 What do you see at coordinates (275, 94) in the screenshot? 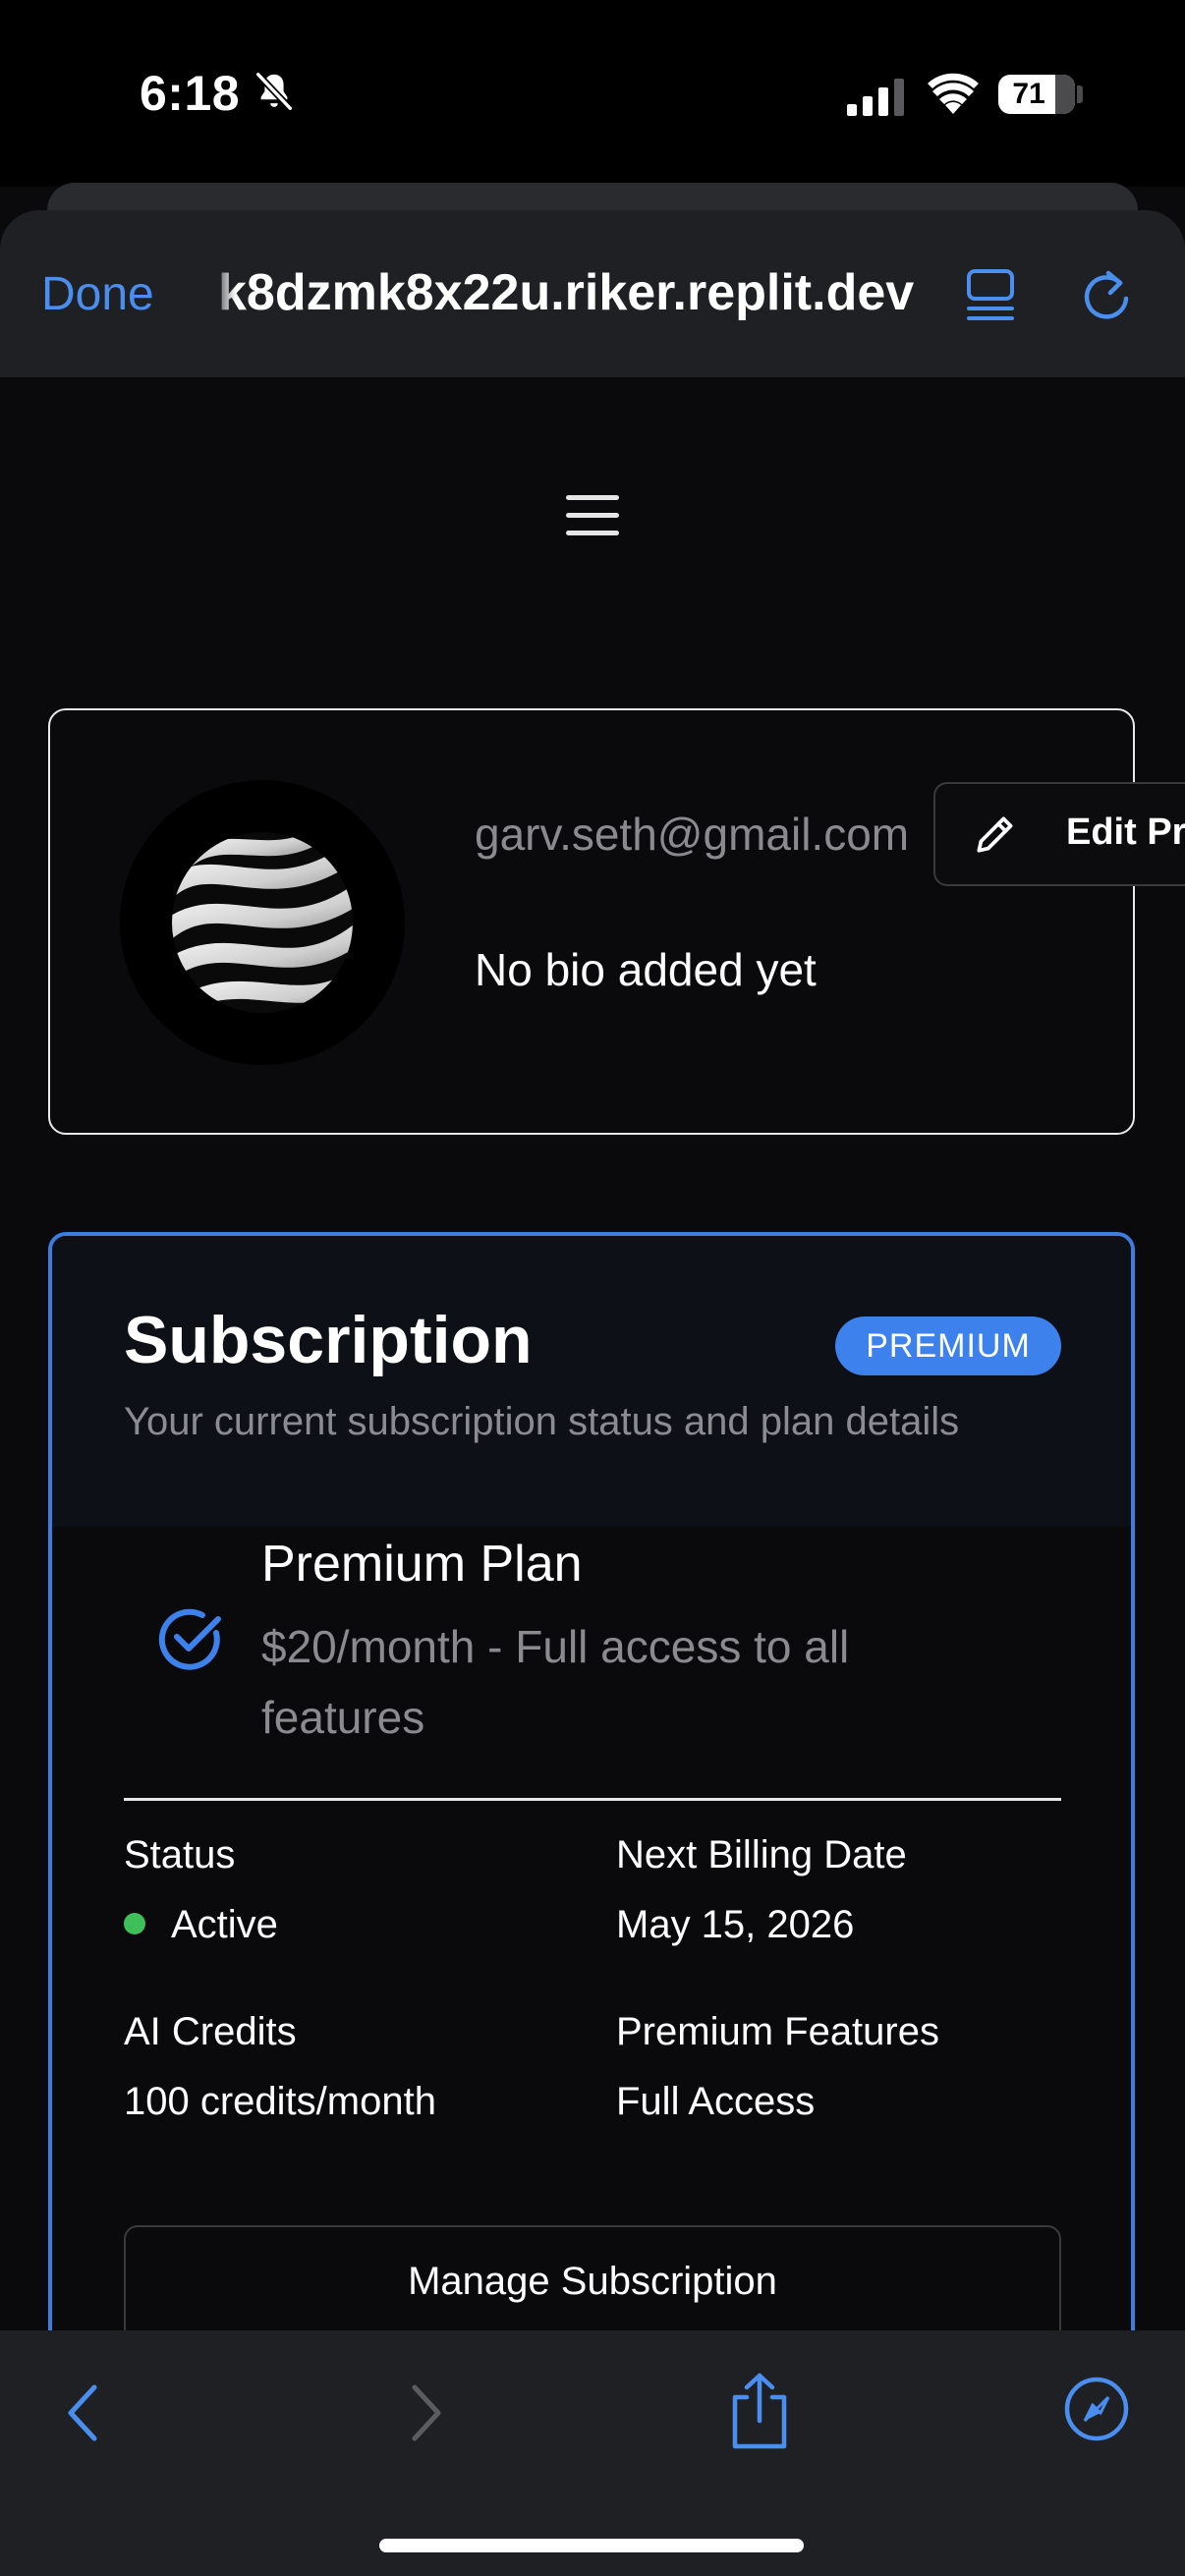
I see `bell-slash-icon` at bounding box center [275, 94].